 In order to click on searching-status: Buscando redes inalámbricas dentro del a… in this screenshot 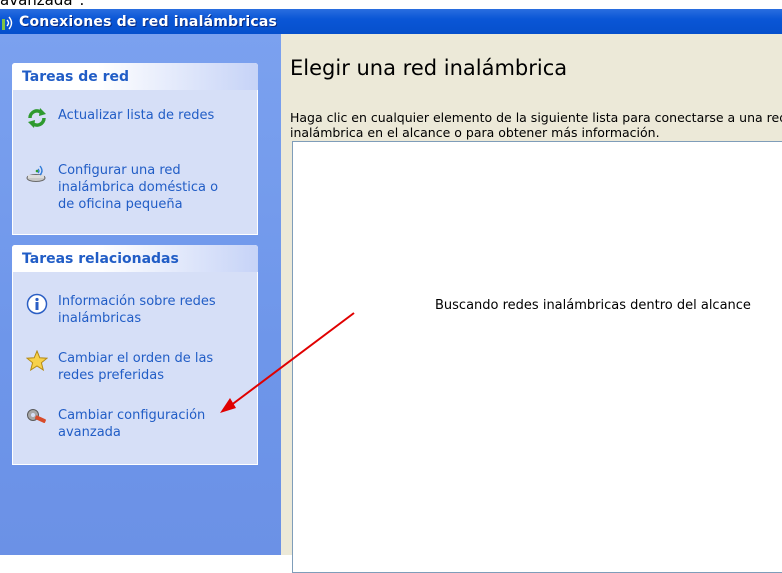, I will do `click(593, 305)`.